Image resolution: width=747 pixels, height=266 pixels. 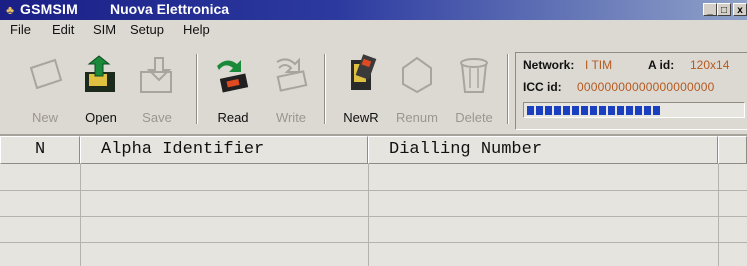 I want to click on close-button: x, so click(x=740, y=9).